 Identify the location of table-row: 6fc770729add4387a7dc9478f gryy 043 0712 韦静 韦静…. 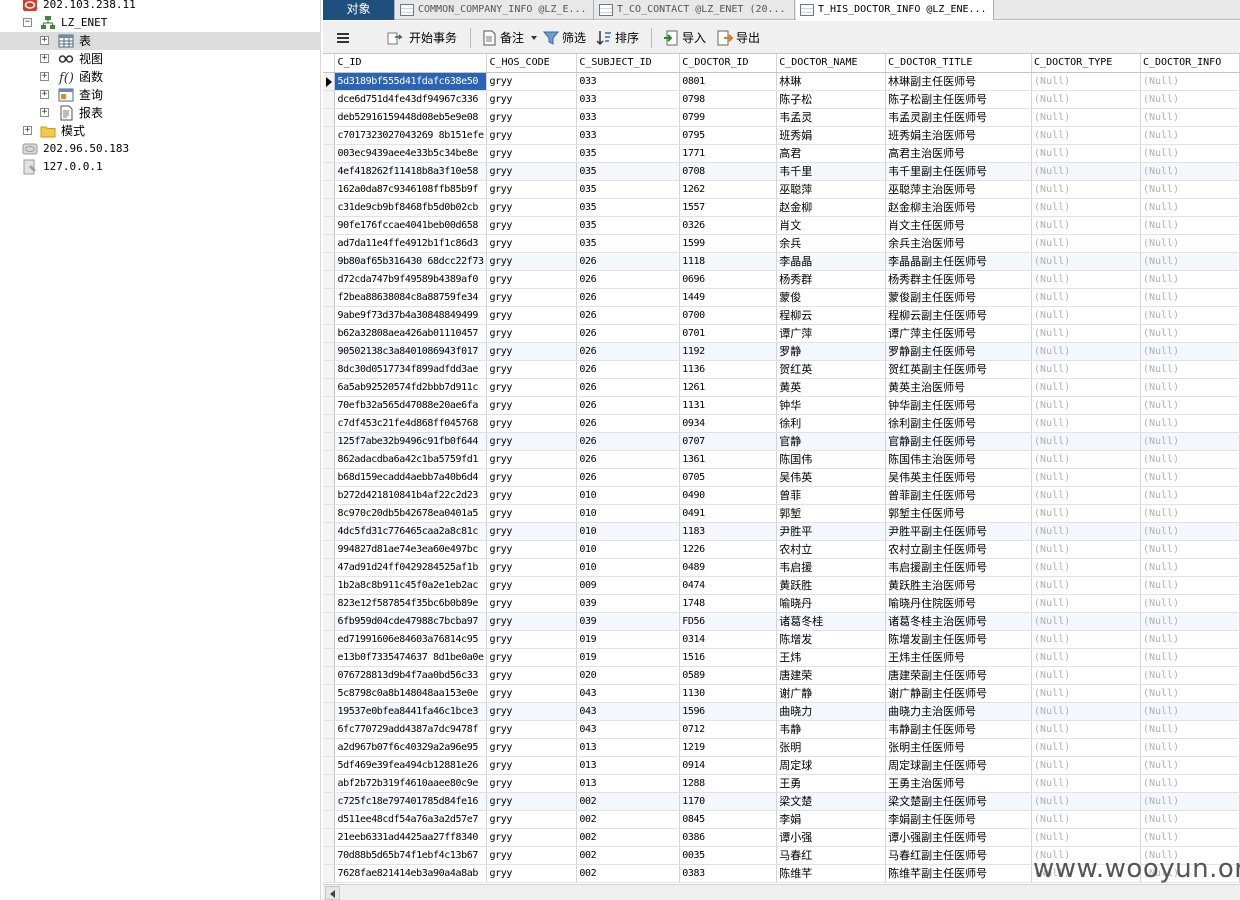
(781, 729).